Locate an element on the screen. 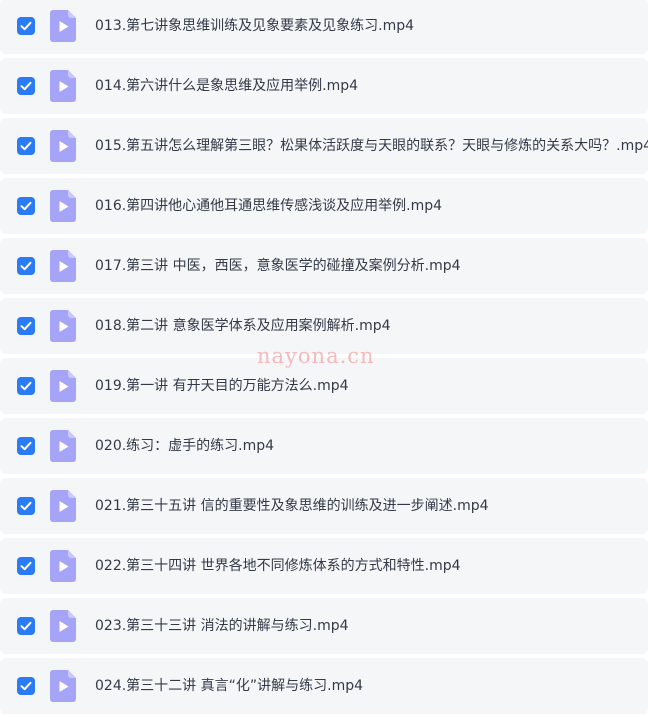 The image size is (648, 717). file-name: 016.第四讲他心通他耳通思维传感浅谈及应用举例.mp4 is located at coordinates (268, 206).